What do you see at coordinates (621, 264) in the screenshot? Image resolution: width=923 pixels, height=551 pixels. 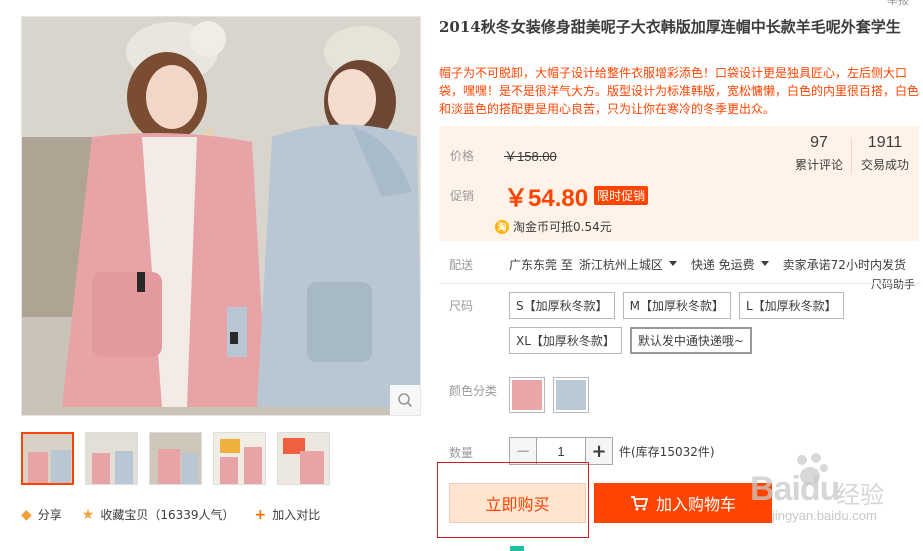 I see `ship-to-select: 浙江杭州上城区` at bounding box center [621, 264].